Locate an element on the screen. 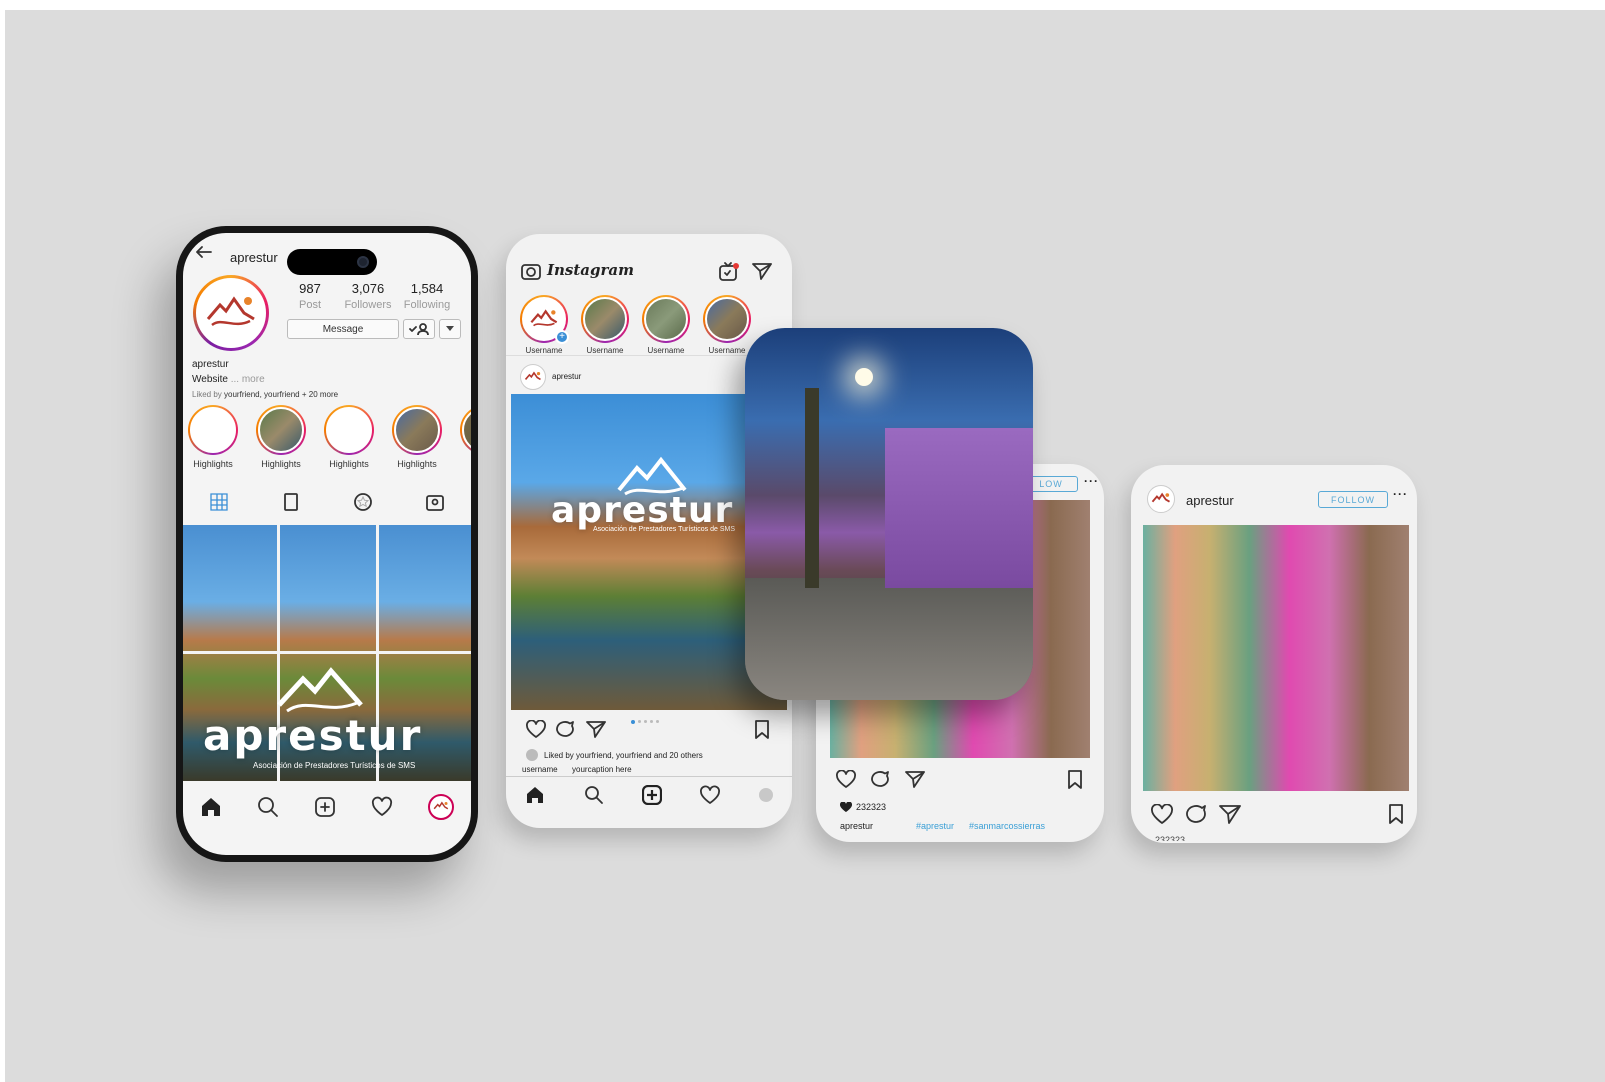 Image resolution: width=1605 pixels, height=1082 pixels. street-lamp-light is located at coordinates (864, 377).